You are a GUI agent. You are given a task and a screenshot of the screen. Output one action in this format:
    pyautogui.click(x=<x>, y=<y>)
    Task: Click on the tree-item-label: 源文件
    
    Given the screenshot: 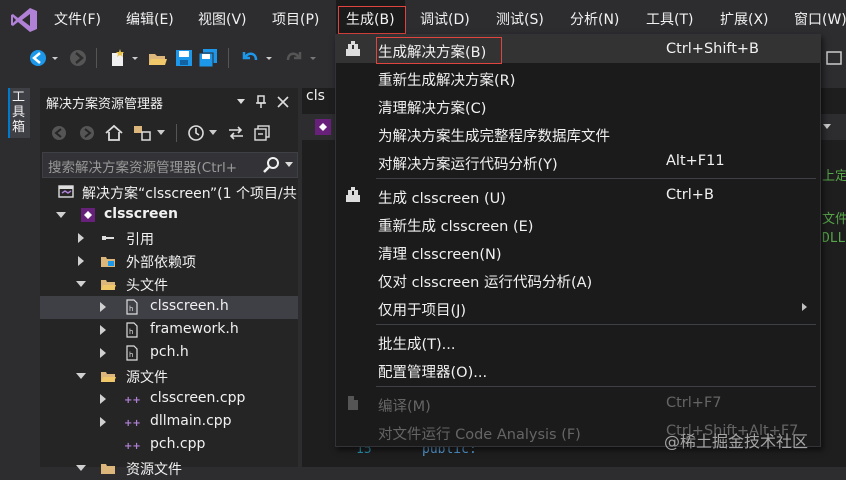 What is the action you would take?
    pyautogui.click(x=147, y=378)
    